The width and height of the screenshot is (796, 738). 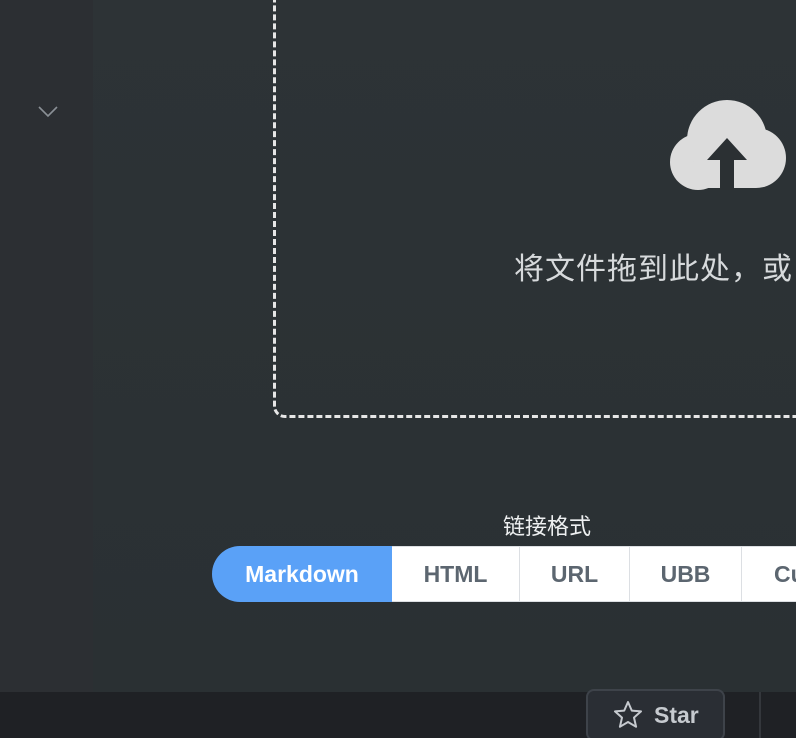 I want to click on star-button: Star, so click(x=655, y=713).